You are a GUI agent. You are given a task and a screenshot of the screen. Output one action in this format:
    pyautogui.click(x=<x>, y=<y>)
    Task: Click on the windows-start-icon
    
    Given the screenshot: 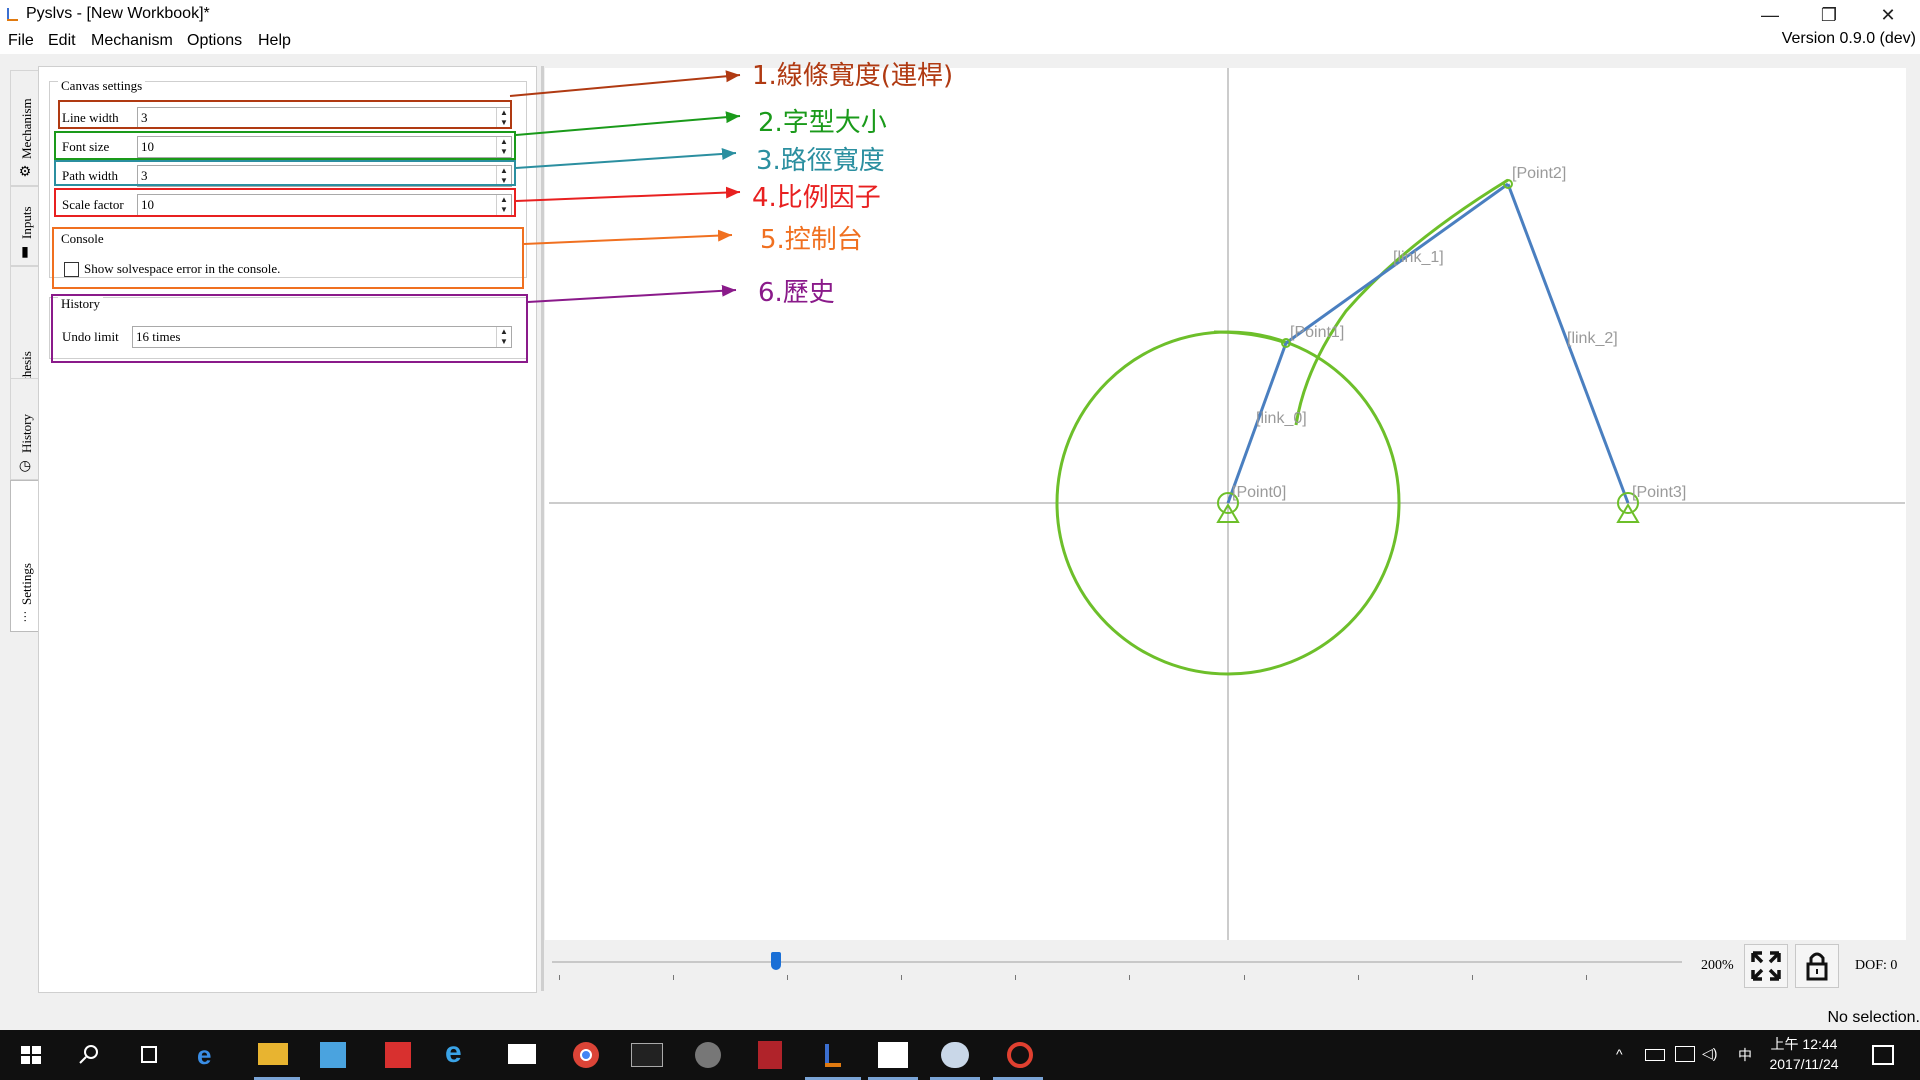 What is the action you would take?
    pyautogui.click(x=31, y=1055)
    